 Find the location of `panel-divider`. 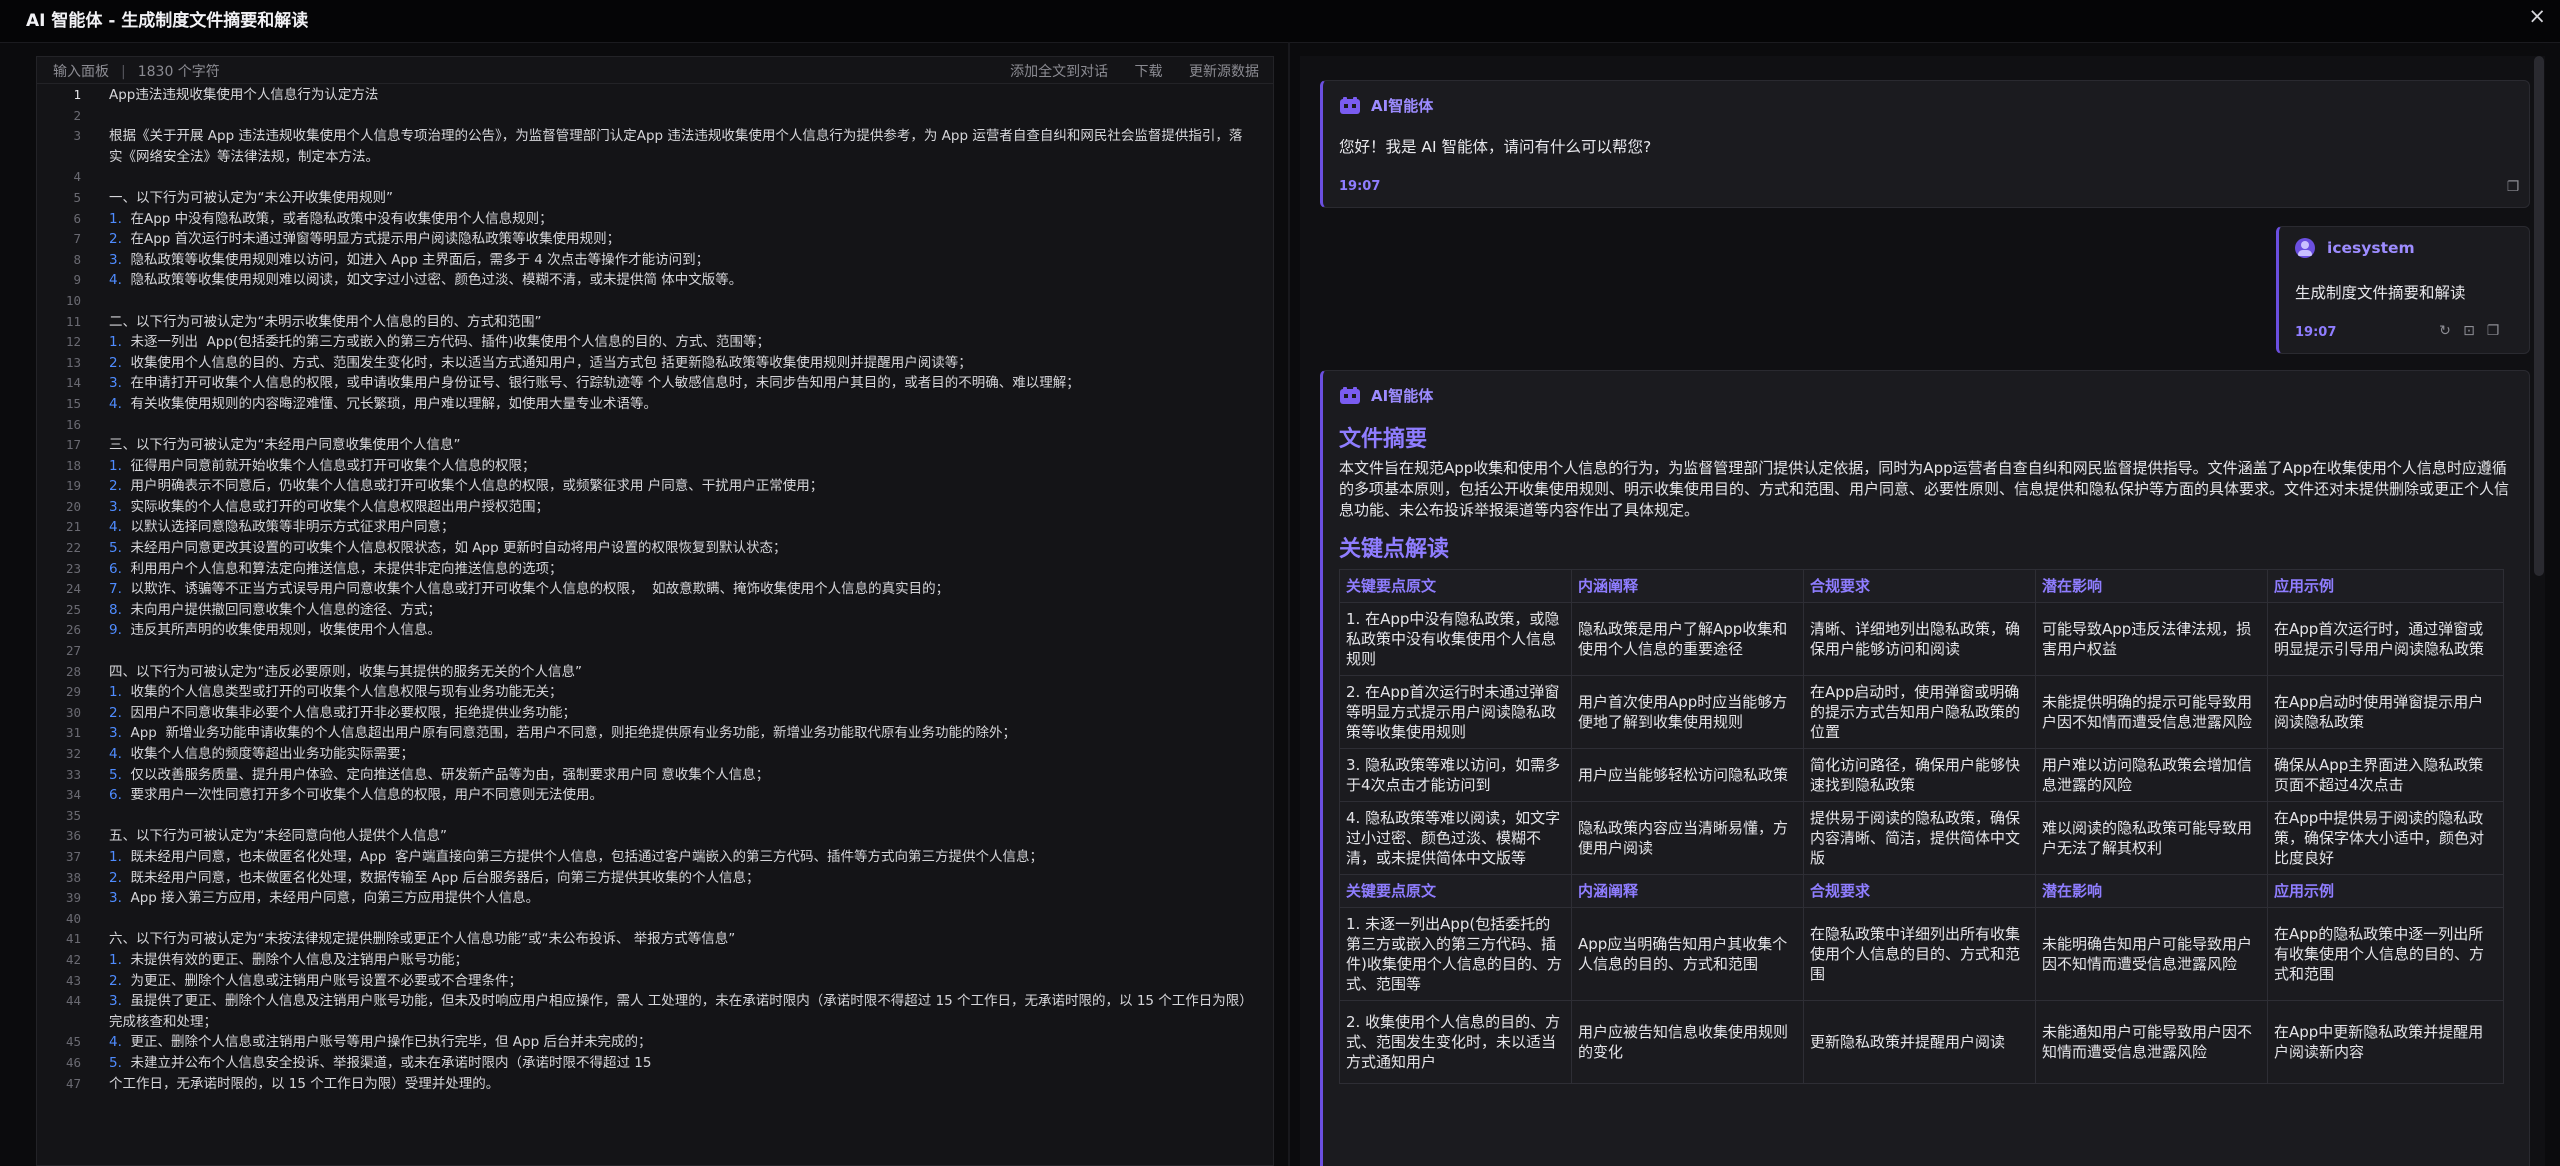

panel-divider is located at coordinates (1289, 604).